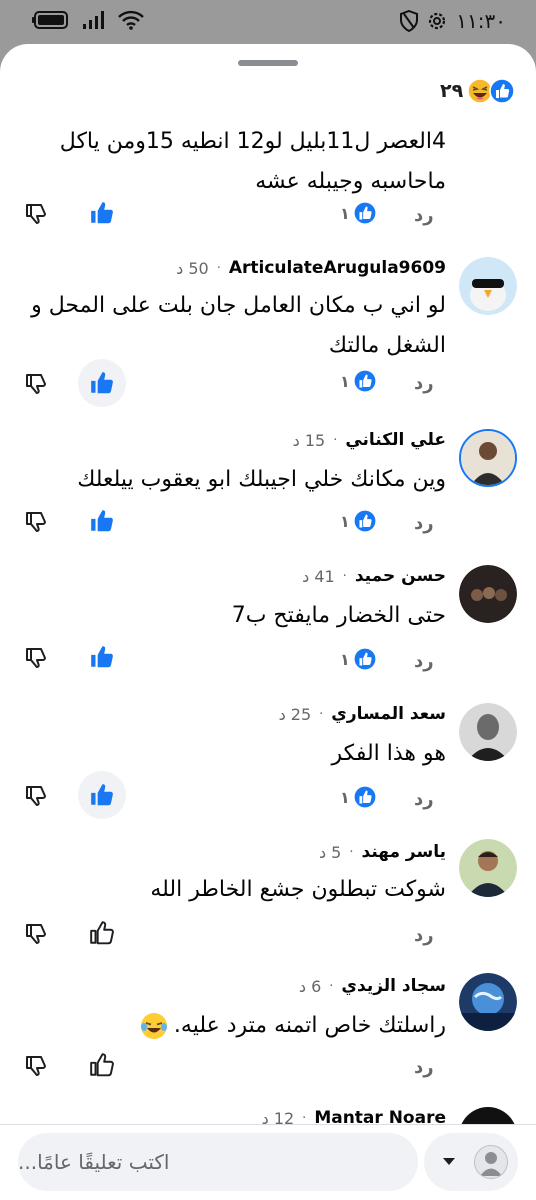 The height and width of the screenshot is (1200, 536). What do you see at coordinates (318, 576) in the screenshot?
I see `comment-time: 41 د` at bounding box center [318, 576].